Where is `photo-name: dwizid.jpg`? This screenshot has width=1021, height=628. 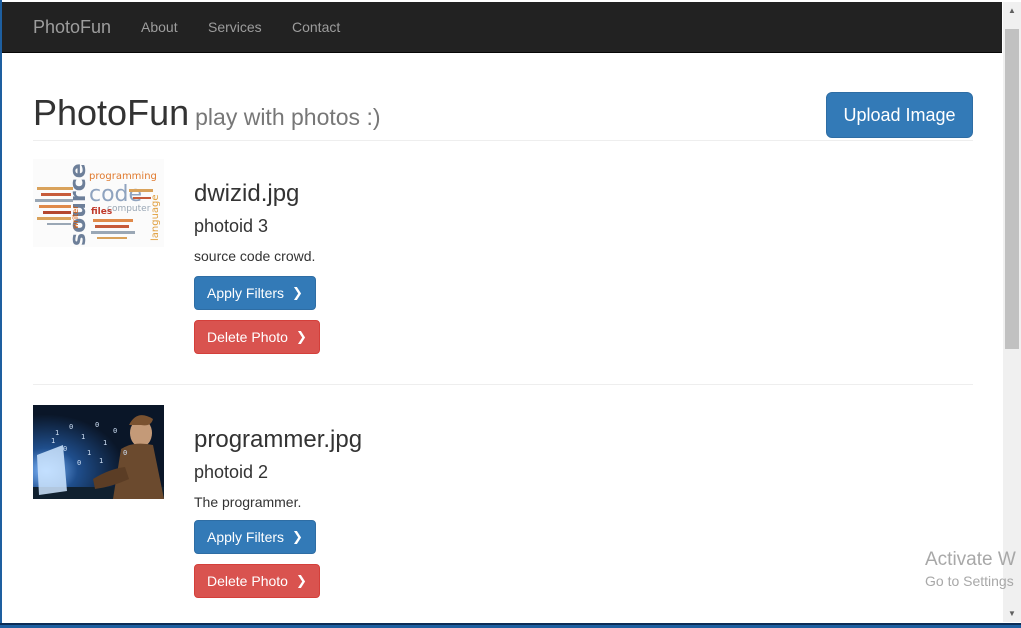
photo-name: dwizid.jpg is located at coordinates (247, 193).